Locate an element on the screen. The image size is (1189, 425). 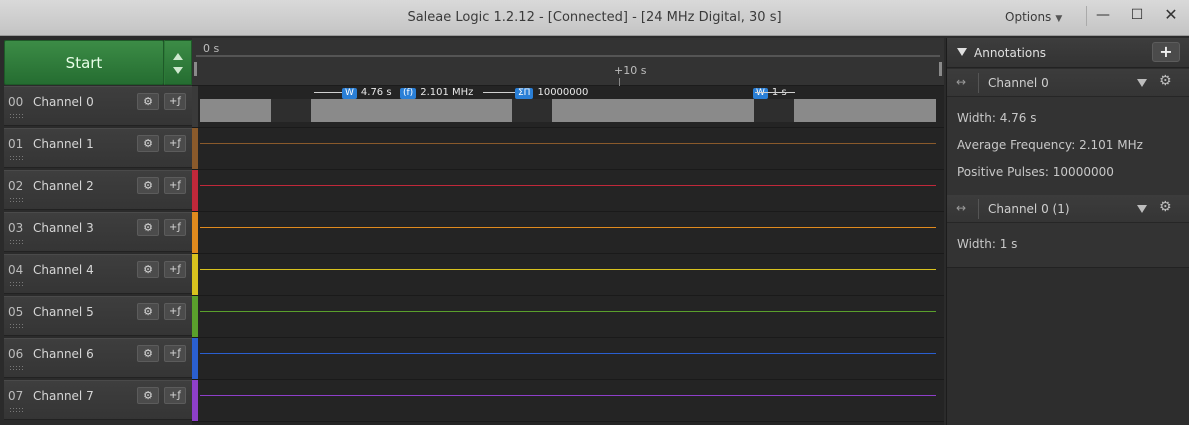
right-scroll-handle is located at coordinates (940, 69).